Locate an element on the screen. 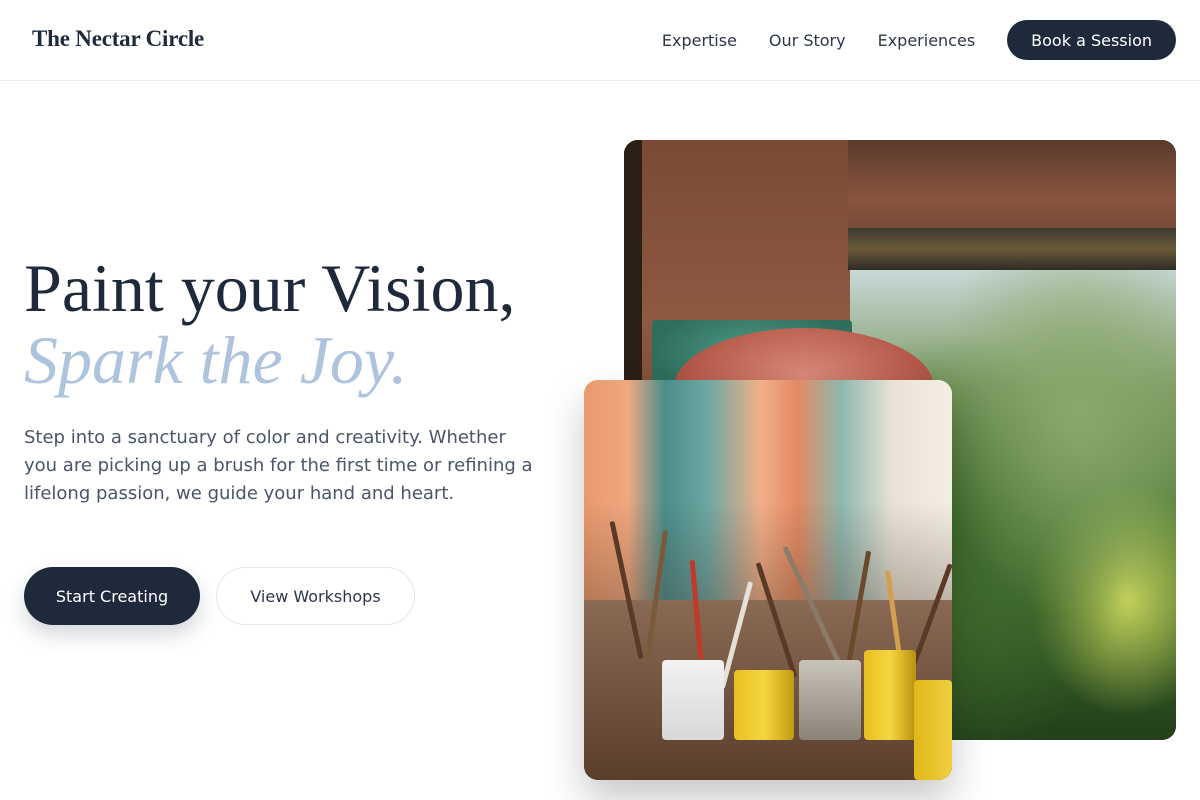 Image resolution: width=1200 pixels, height=800 pixels. view-workshops-button: View Workshops is located at coordinates (315, 596).